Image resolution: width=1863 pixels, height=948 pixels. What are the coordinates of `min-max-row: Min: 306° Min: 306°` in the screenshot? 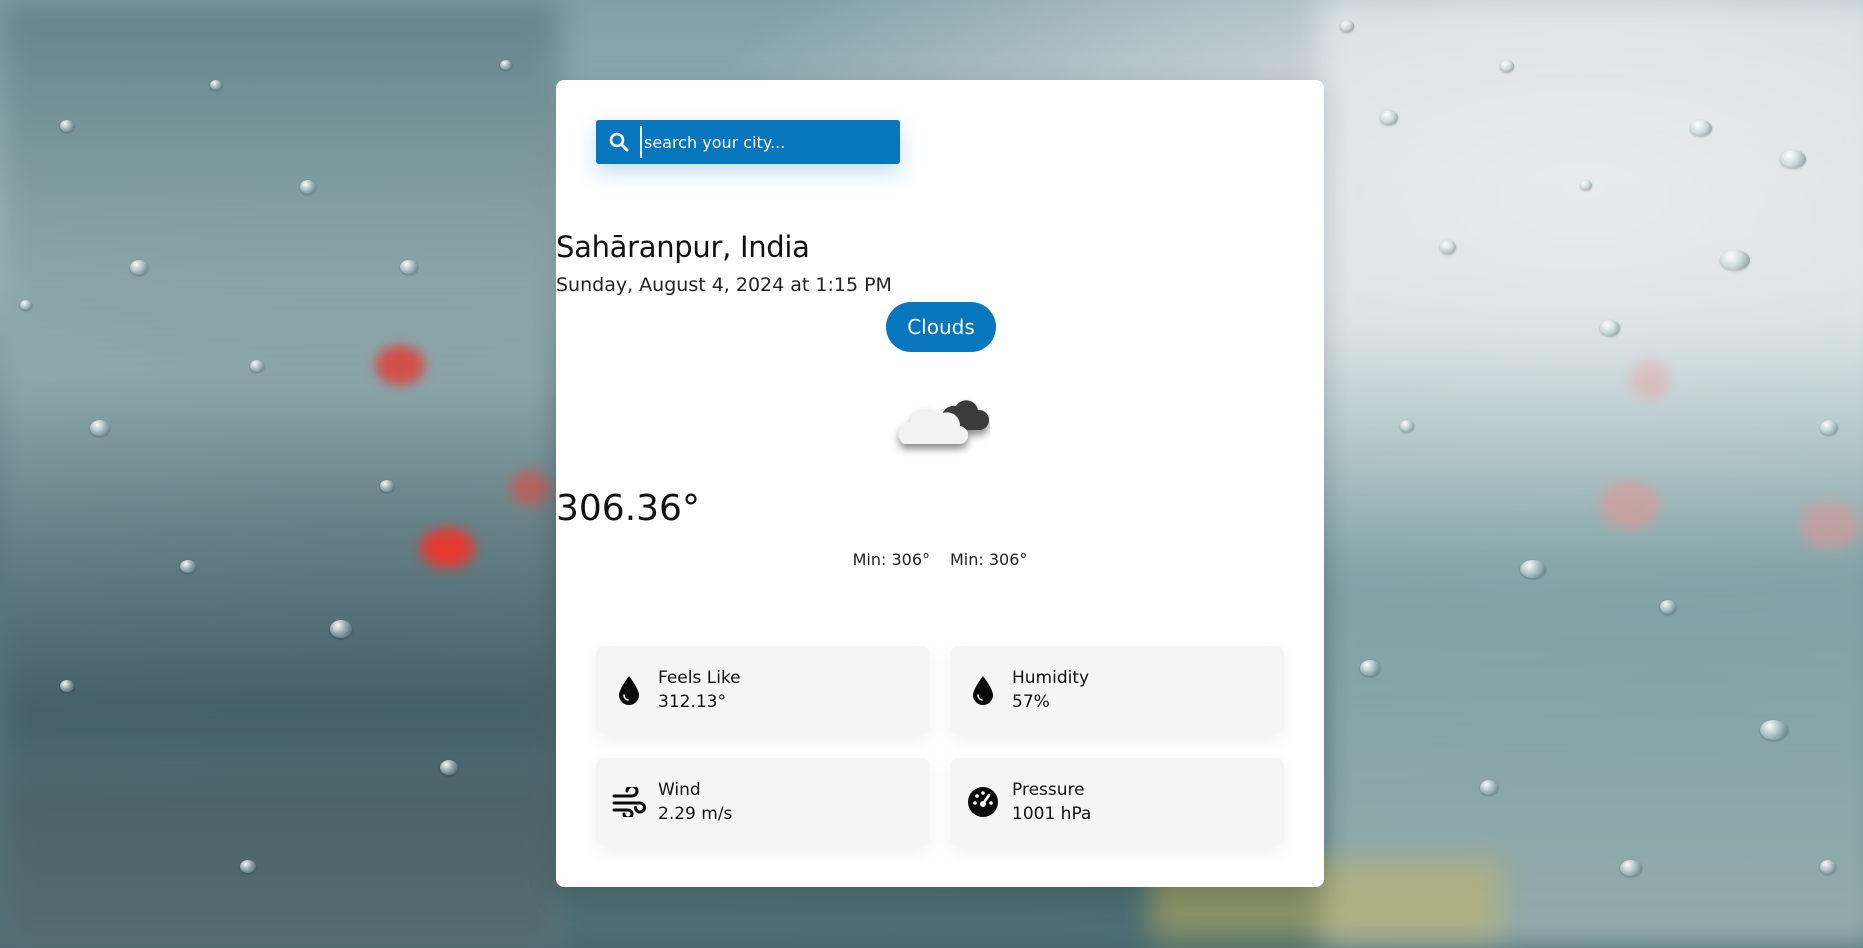 It's located at (940, 559).